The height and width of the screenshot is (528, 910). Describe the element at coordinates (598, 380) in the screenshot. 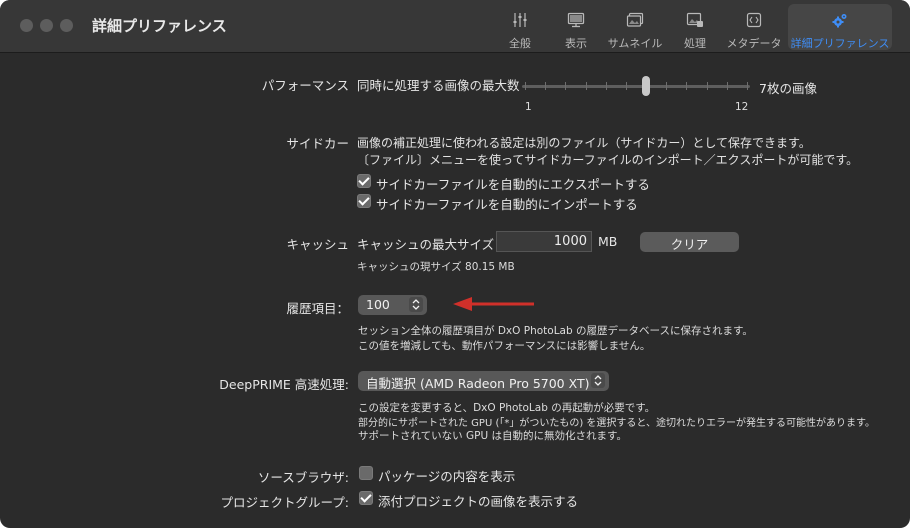

I see `select-arrows-icon` at that location.